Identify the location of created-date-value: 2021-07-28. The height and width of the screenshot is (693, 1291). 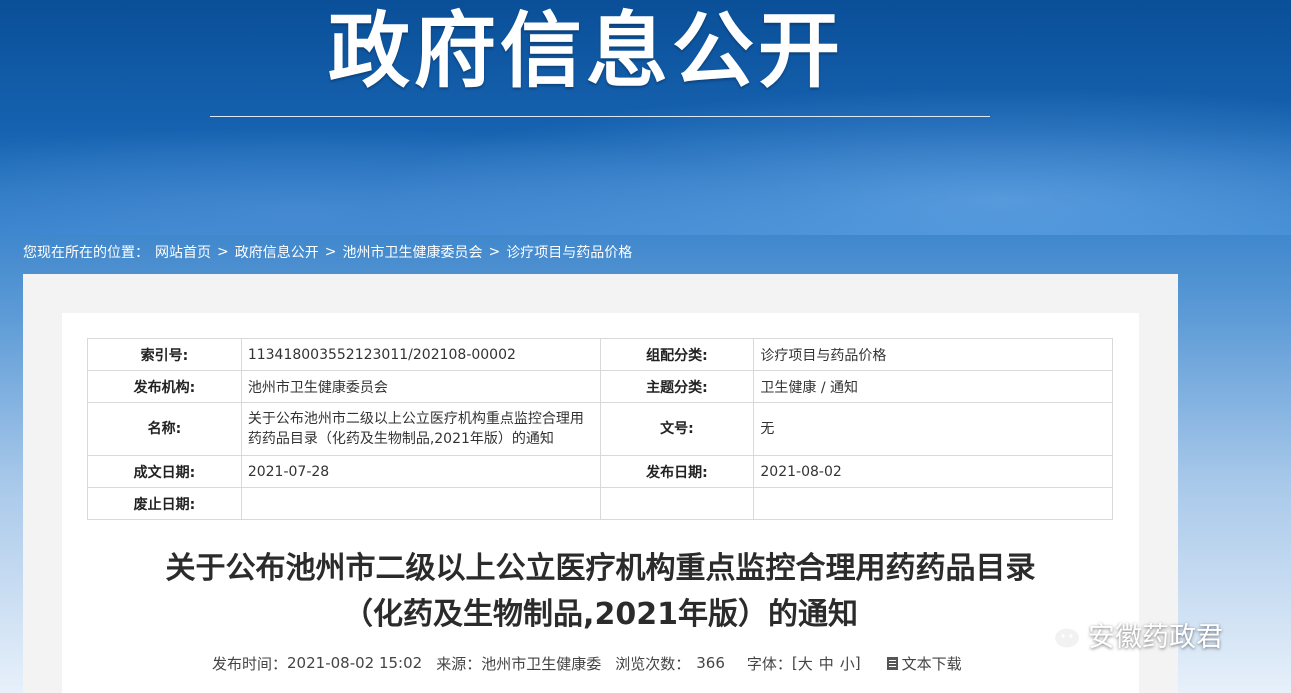
(420, 471).